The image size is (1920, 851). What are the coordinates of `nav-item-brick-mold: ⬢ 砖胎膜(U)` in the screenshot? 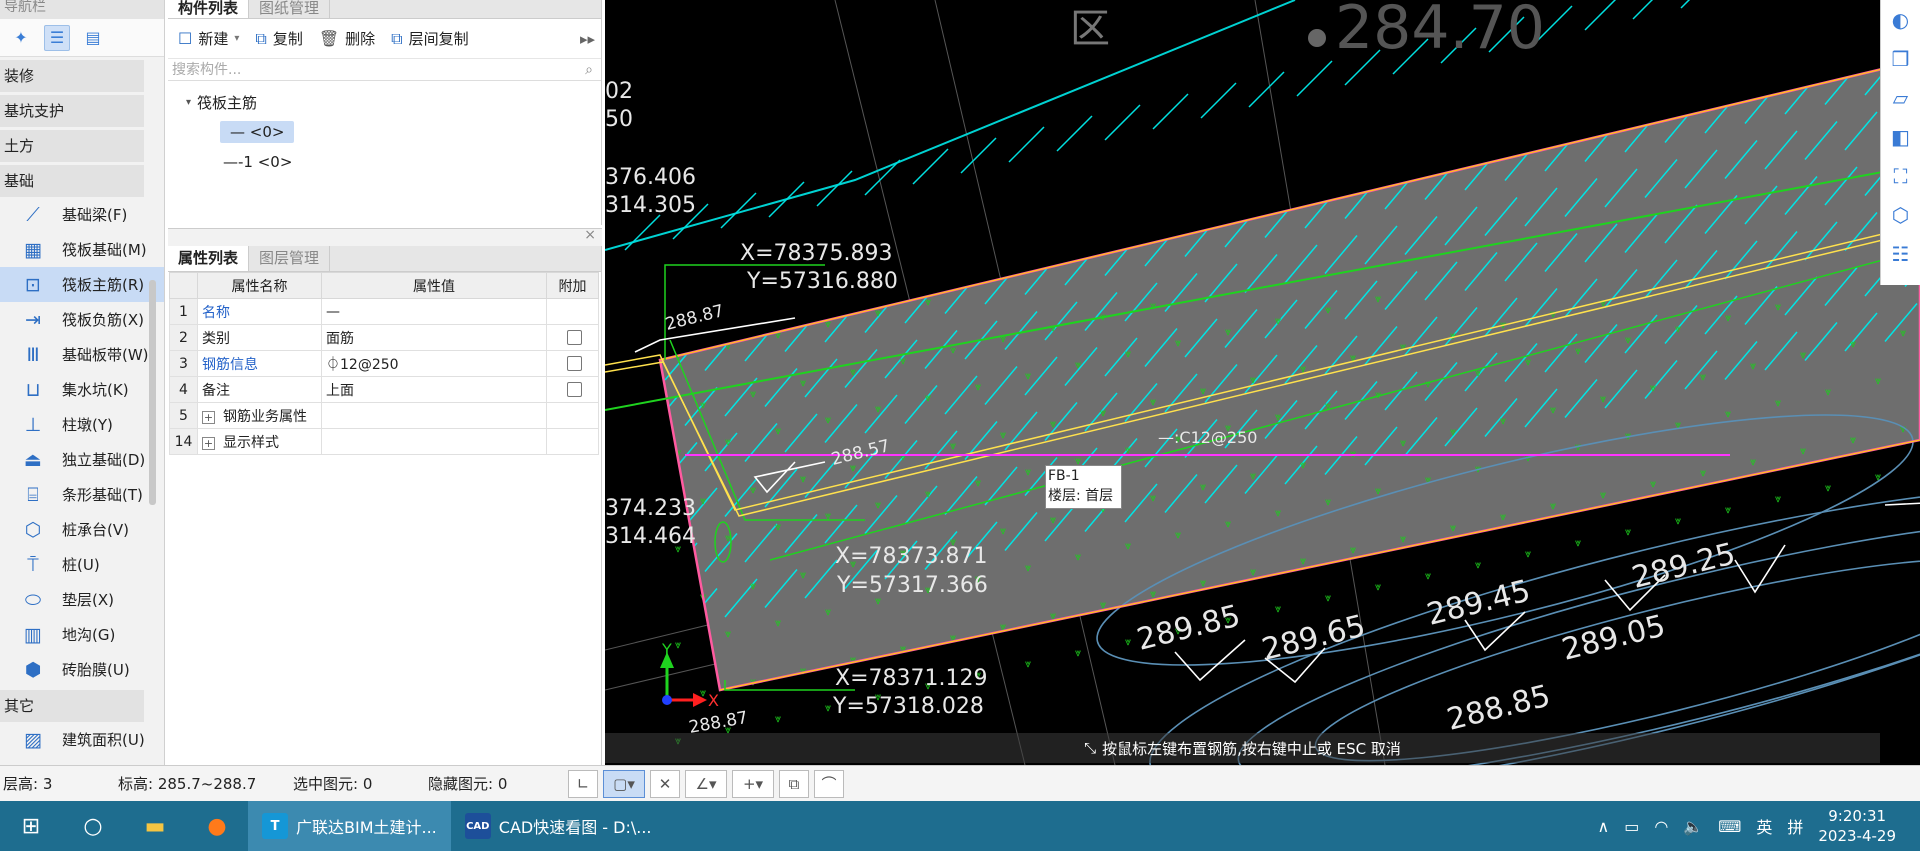 It's located at (82, 669).